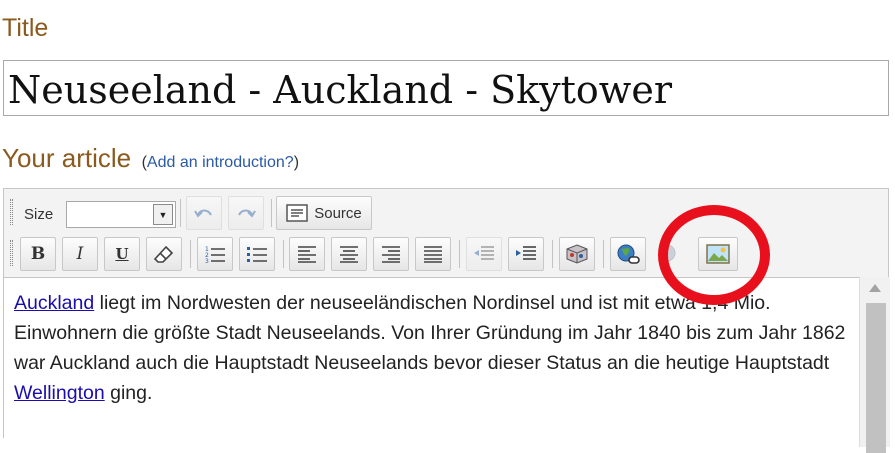 The width and height of the screenshot is (895, 453). I want to click on undo-icon, so click(203, 213).